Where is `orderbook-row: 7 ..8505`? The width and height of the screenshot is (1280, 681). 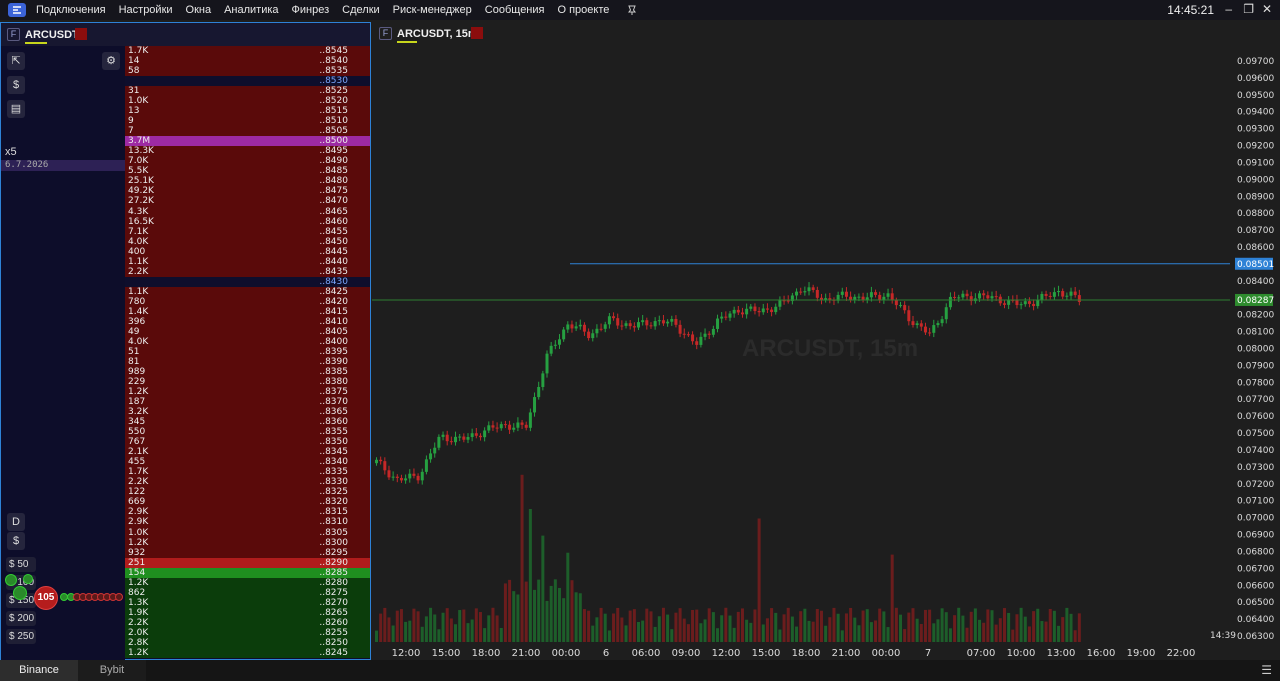 orderbook-row: 7 ..8505 is located at coordinates (247, 131).